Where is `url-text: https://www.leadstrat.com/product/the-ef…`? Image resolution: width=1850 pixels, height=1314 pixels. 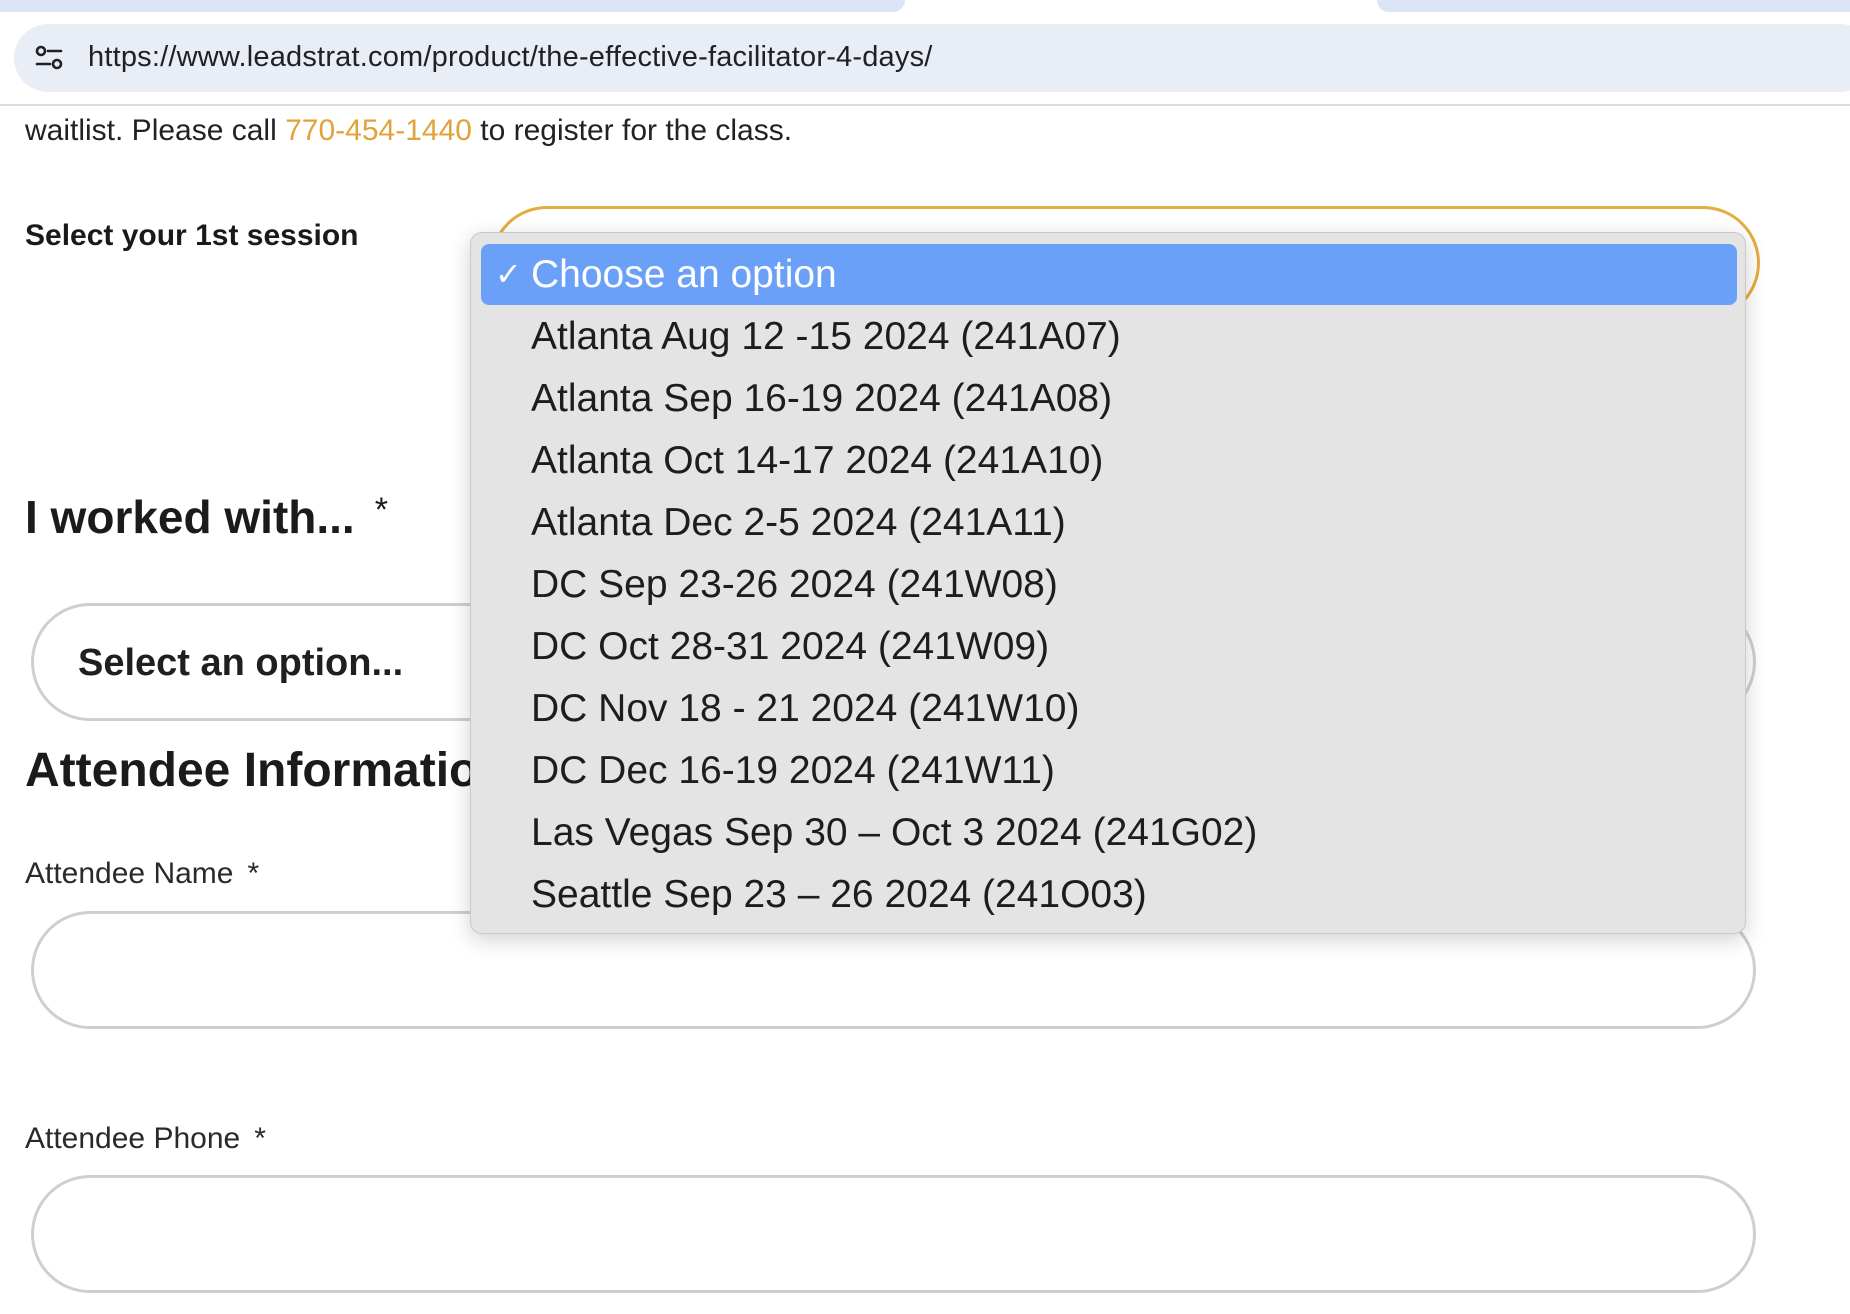
url-text: https://www.leadstrat.com/product/the-ef… is located at coordinates (510, 57).